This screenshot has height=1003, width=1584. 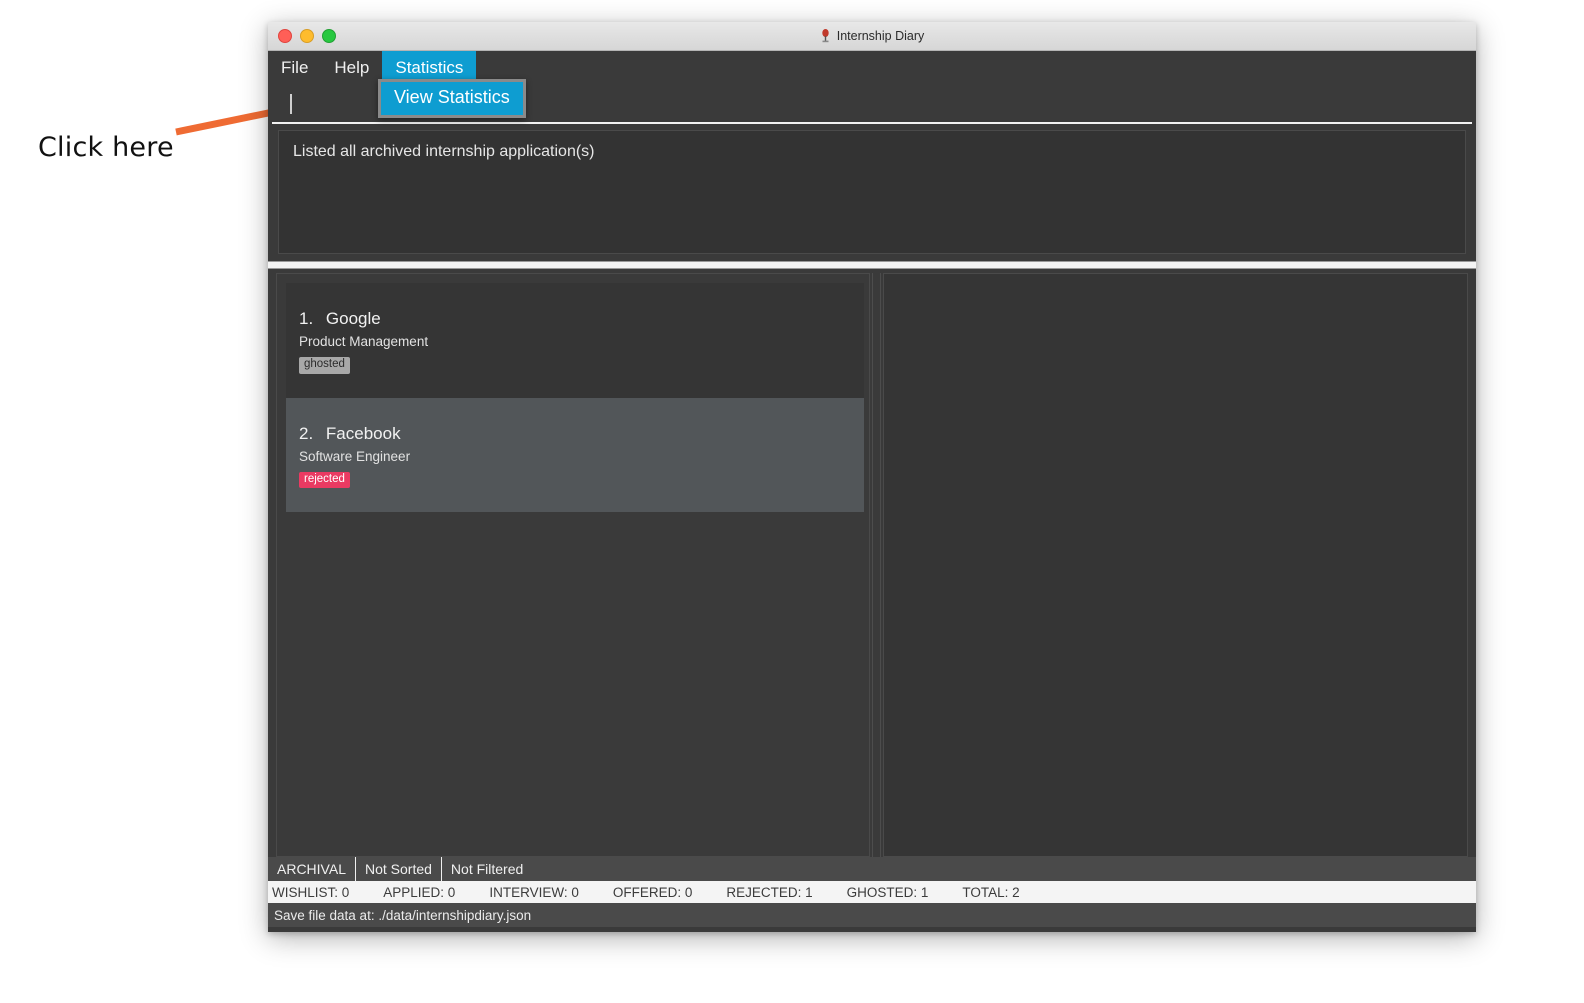 I want to click on card-title: 1. Google, so click(x=581, y=319).